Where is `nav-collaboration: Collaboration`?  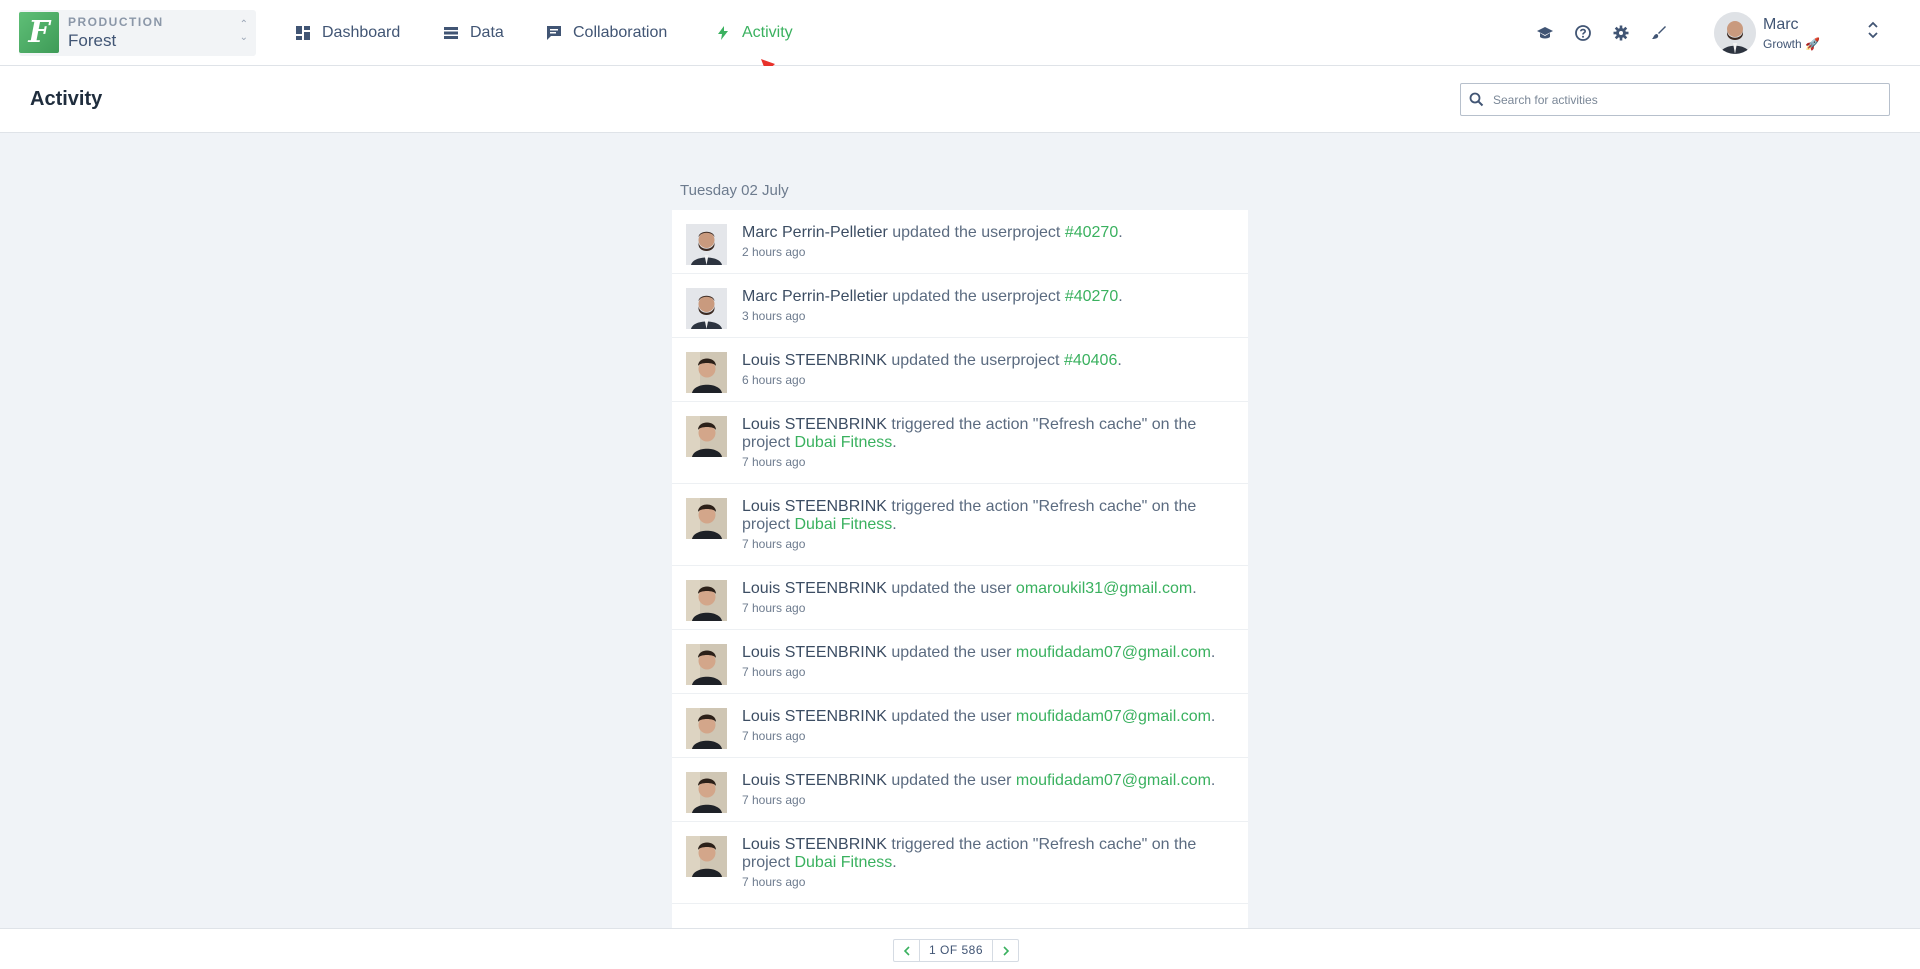 nav-collaboration: Collaboration is located at coordinates (607, 33).